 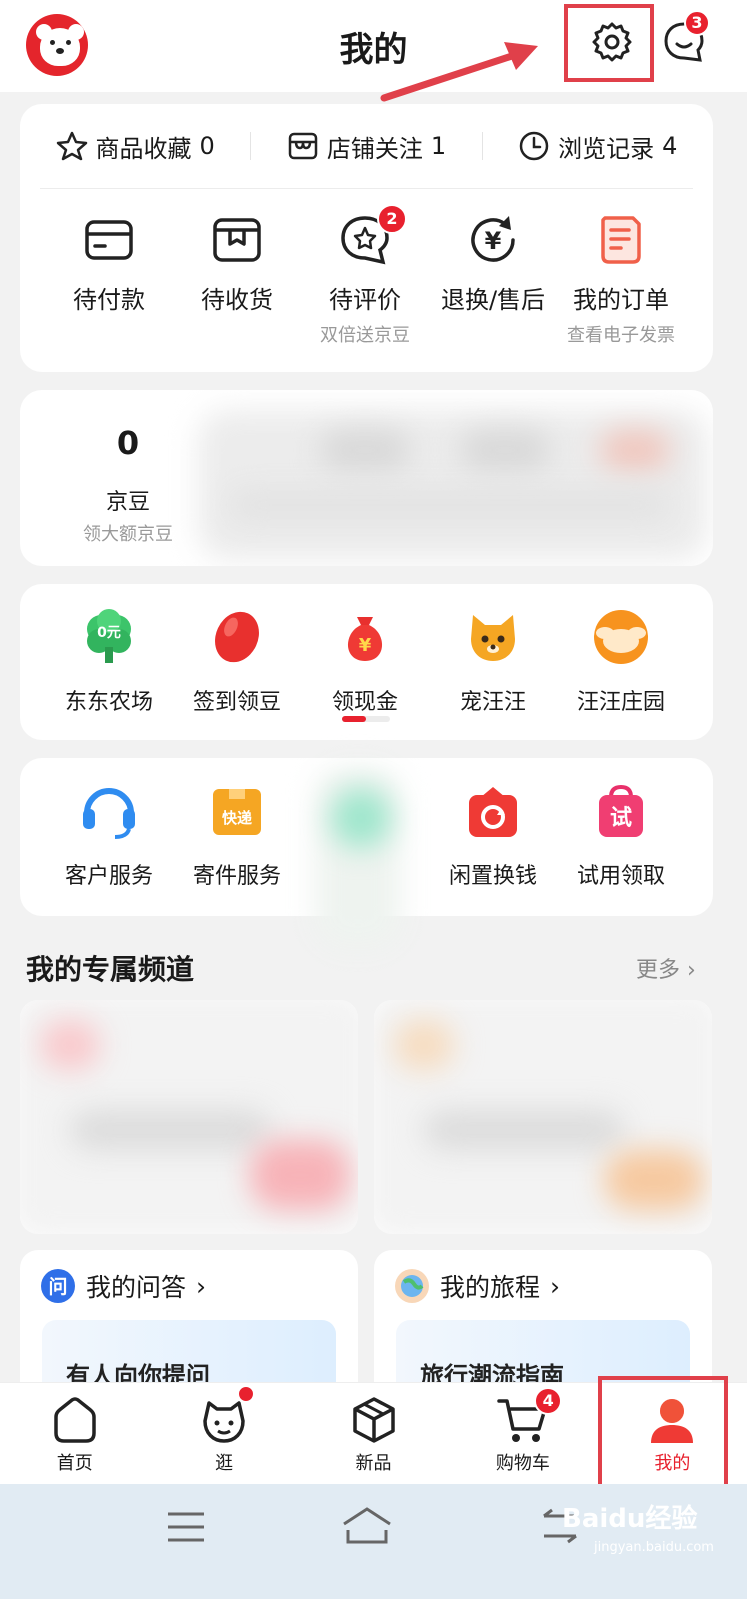 I want to click on baidu-watermark-url: jingyan.baidu.com, so click(x=654, y=1547).